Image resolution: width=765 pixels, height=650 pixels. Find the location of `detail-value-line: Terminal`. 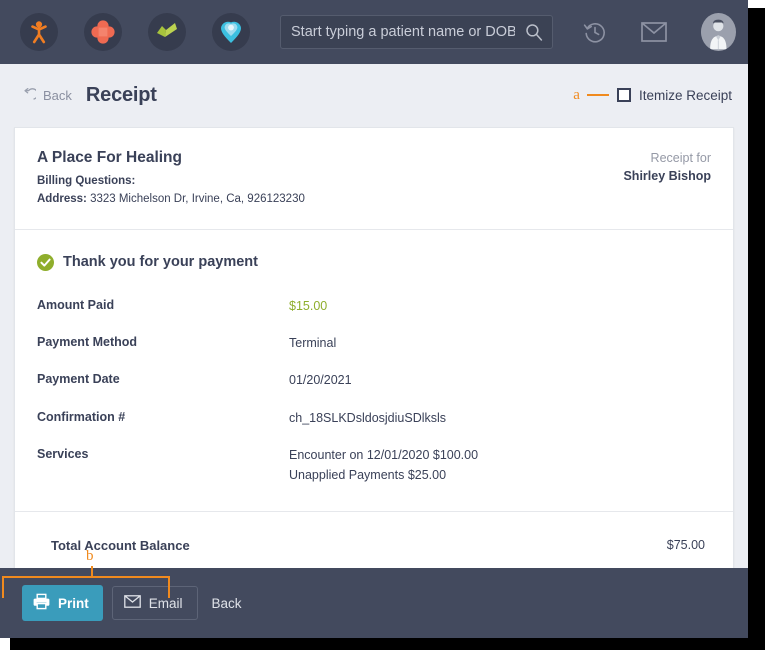

detail-value-line: Terminal is located at coordinates (313, 343).